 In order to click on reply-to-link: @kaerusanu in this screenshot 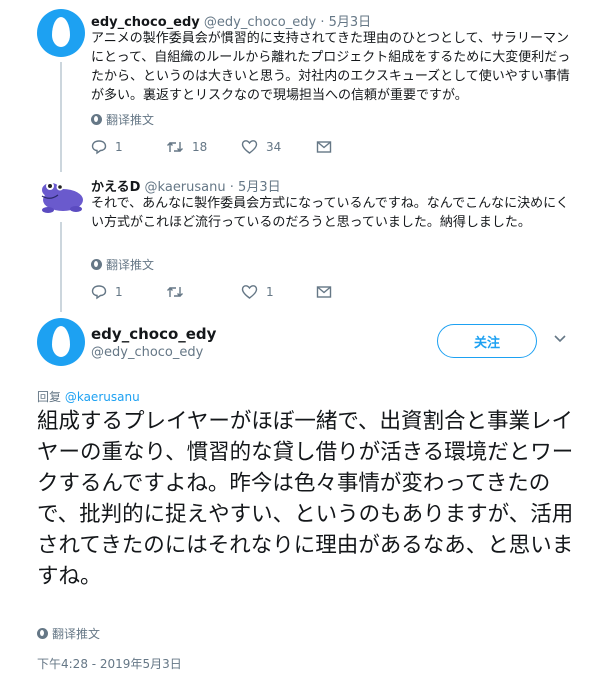, I will do `click(102, 397)`.